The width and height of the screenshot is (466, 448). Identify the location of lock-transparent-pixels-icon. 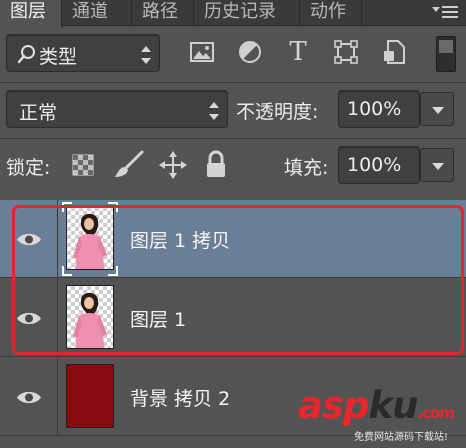
(83, 165).